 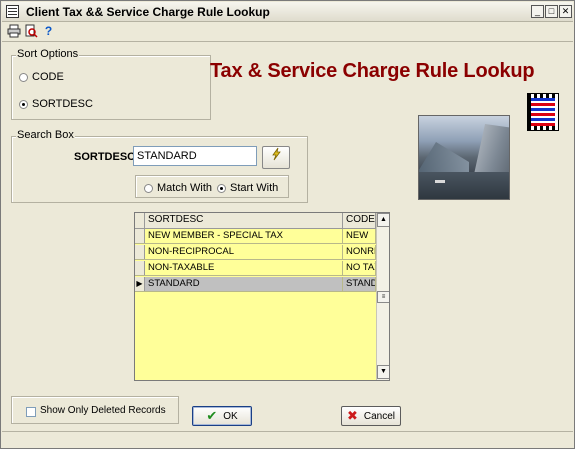 What do you see at coordinates (31, 412) in the screenshot?
I see `show-deleted-checkbox` at bounding box center [31, 412].